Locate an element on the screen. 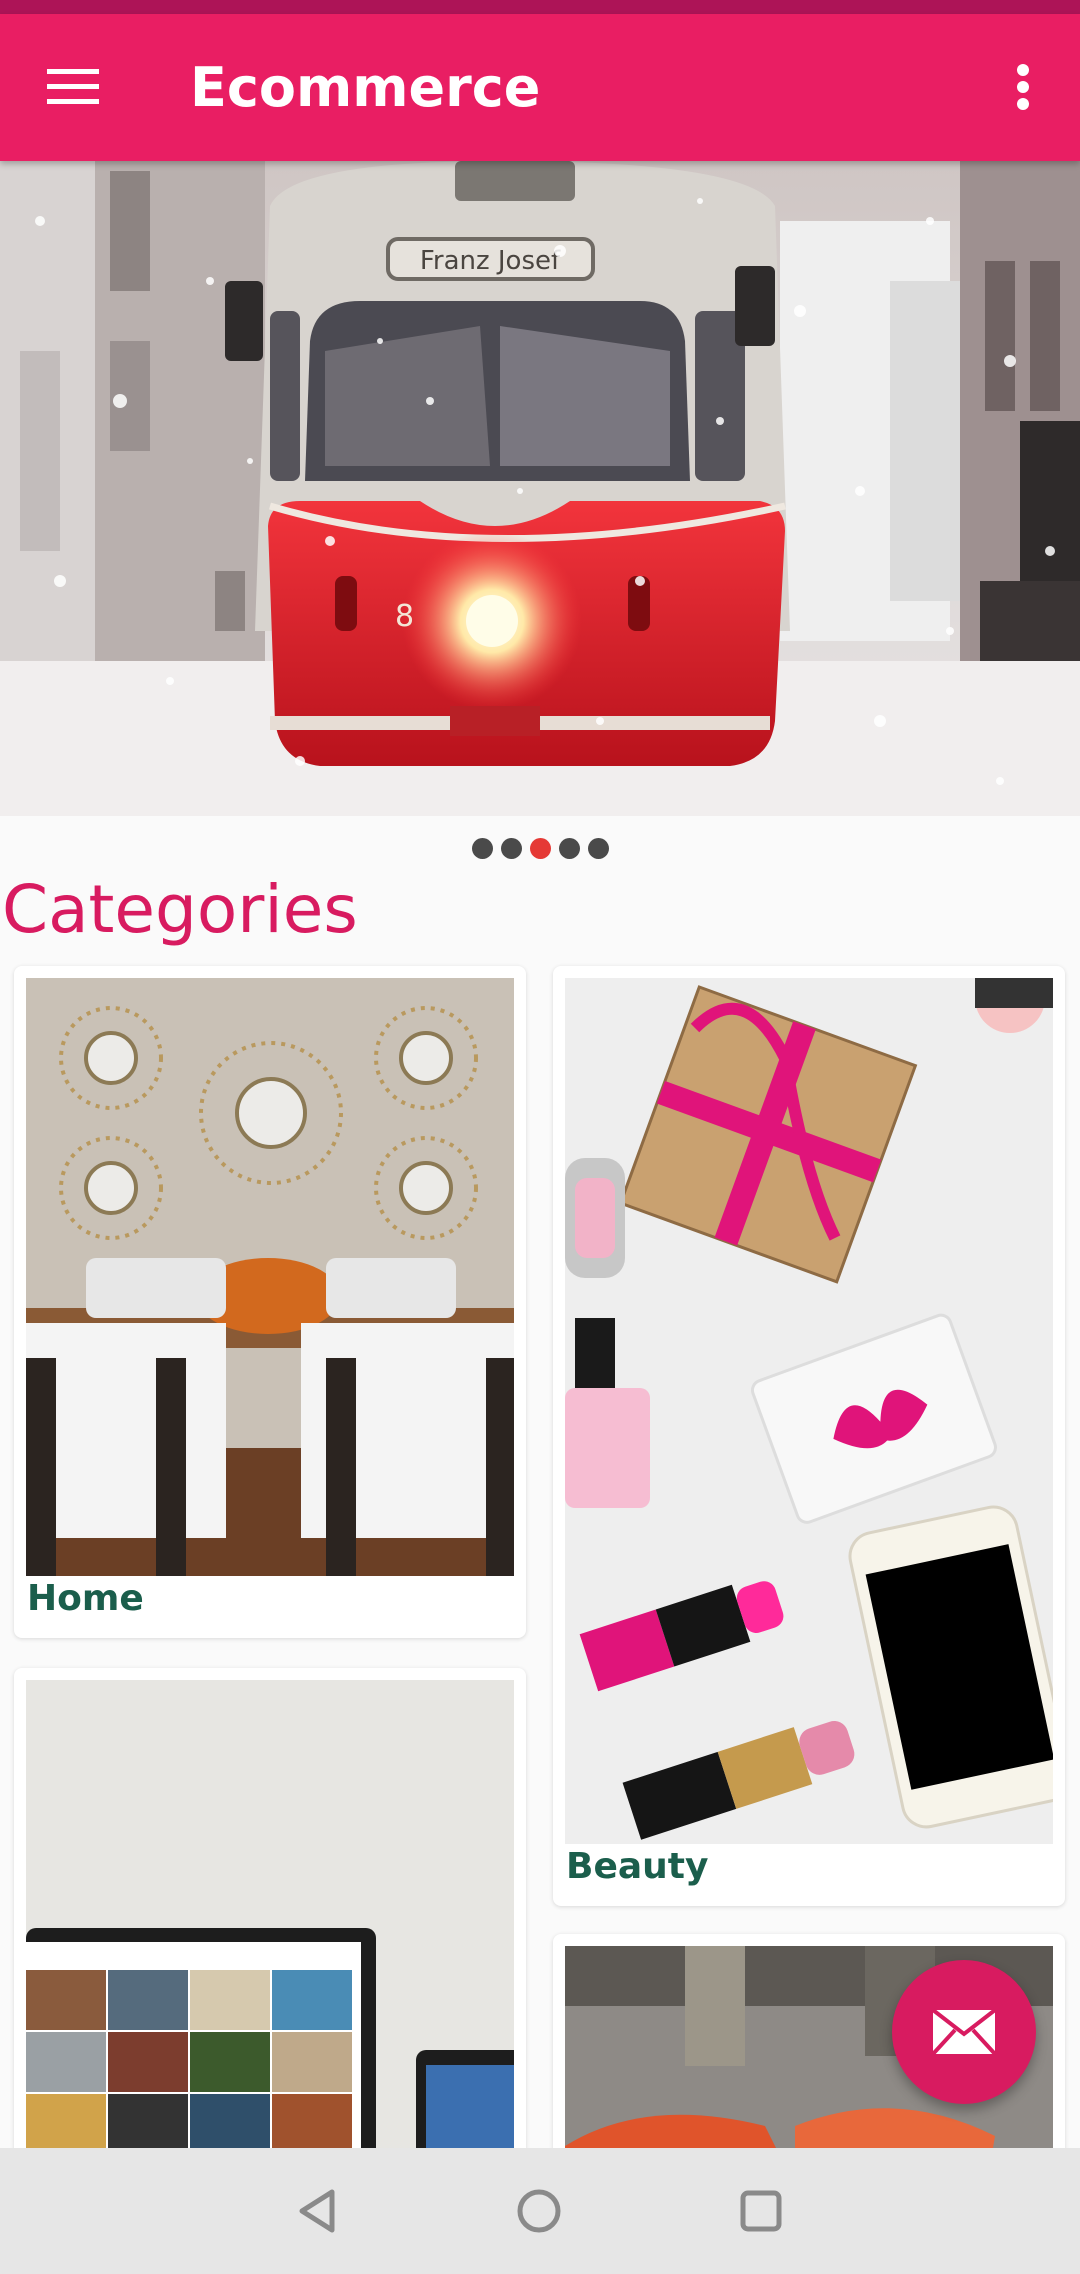 Image resolution: width=1080 pixels, height=2274 pixels. category-image-home is located at coordinates (270, 1277).